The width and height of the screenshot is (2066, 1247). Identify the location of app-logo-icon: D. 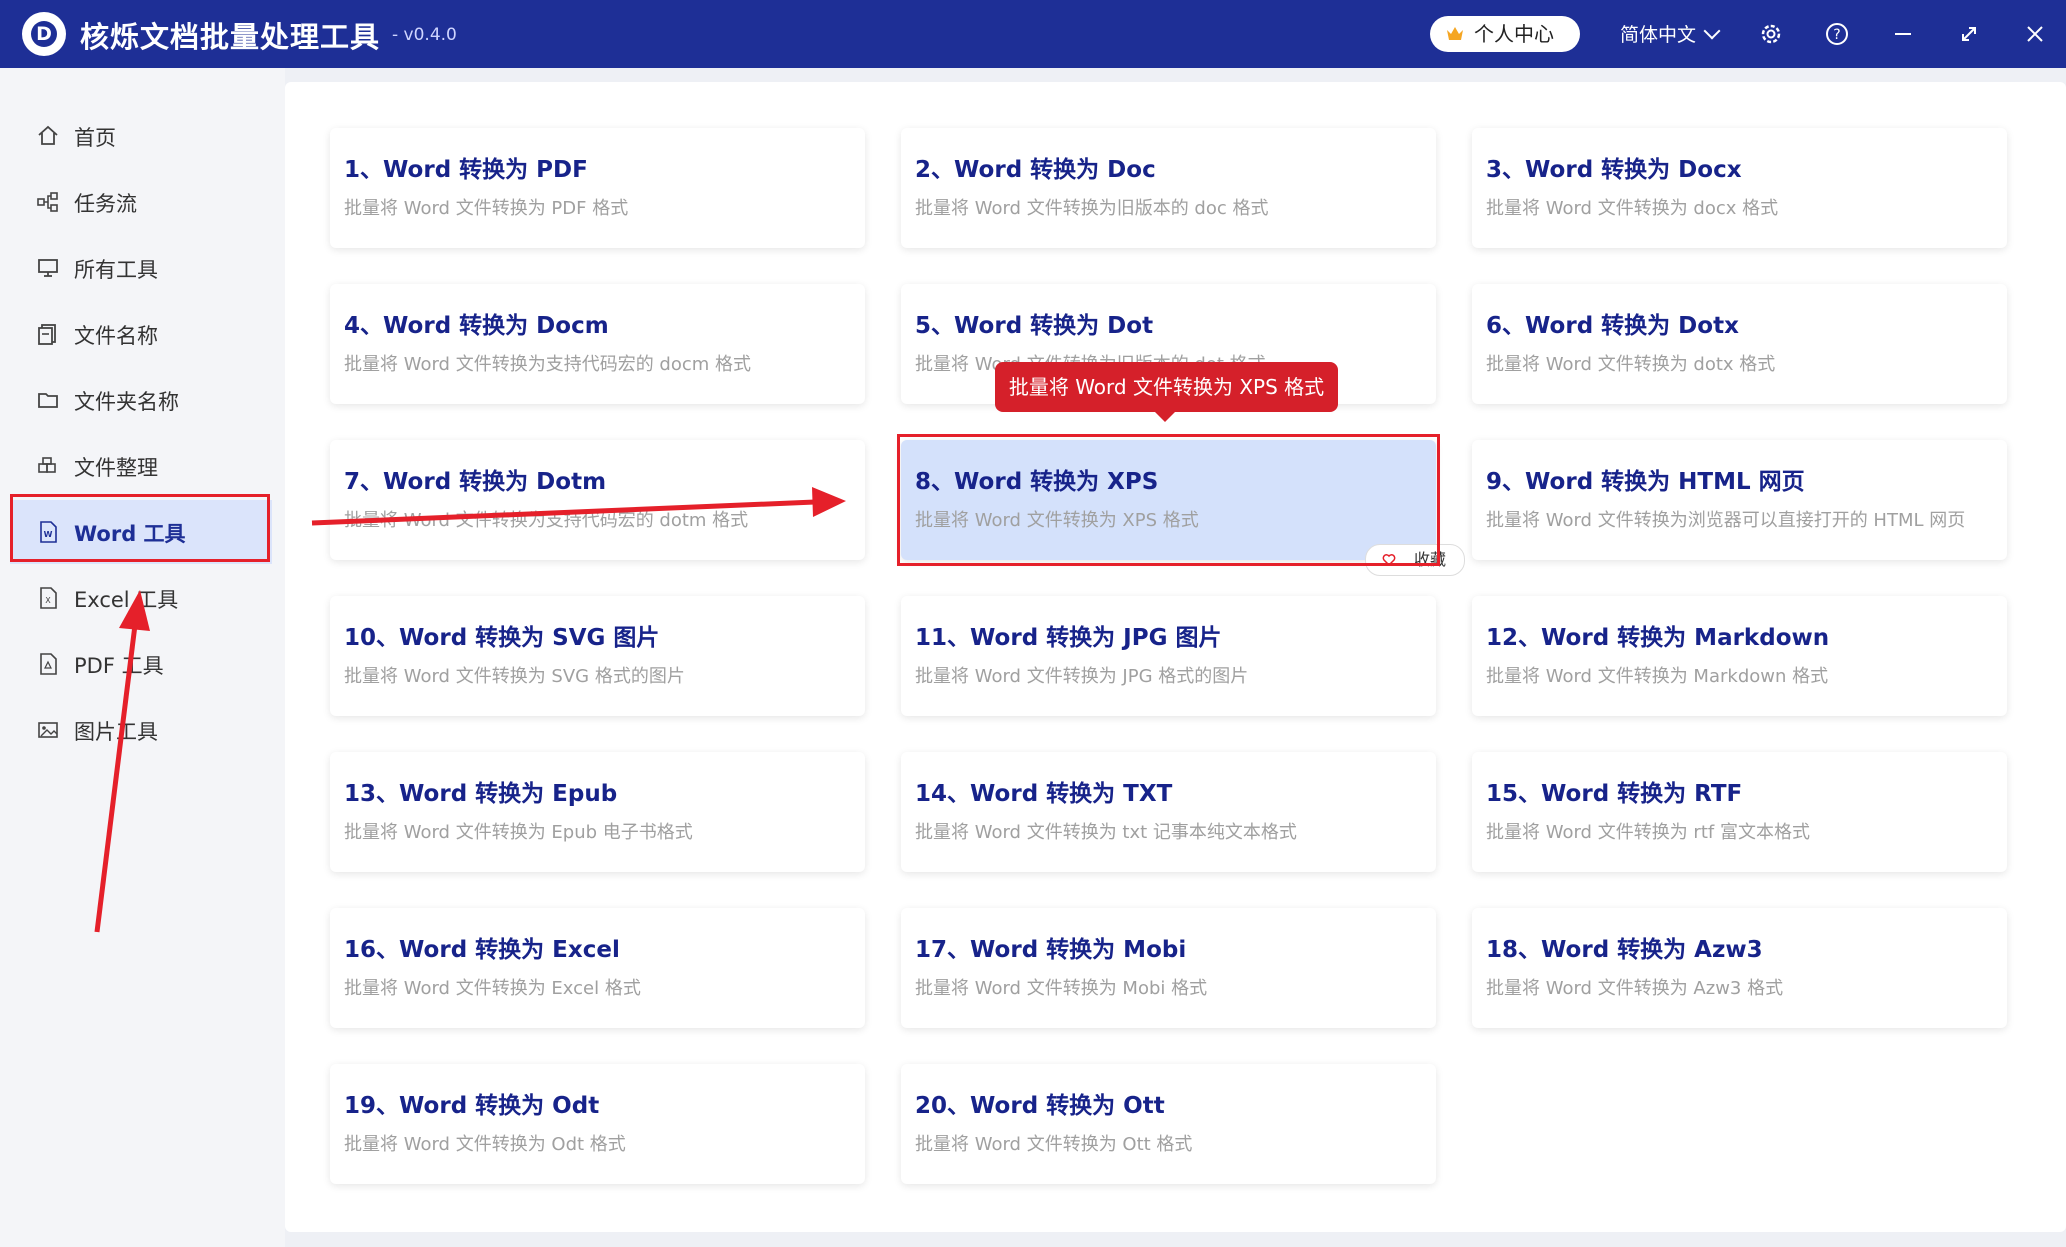
(44, 34).